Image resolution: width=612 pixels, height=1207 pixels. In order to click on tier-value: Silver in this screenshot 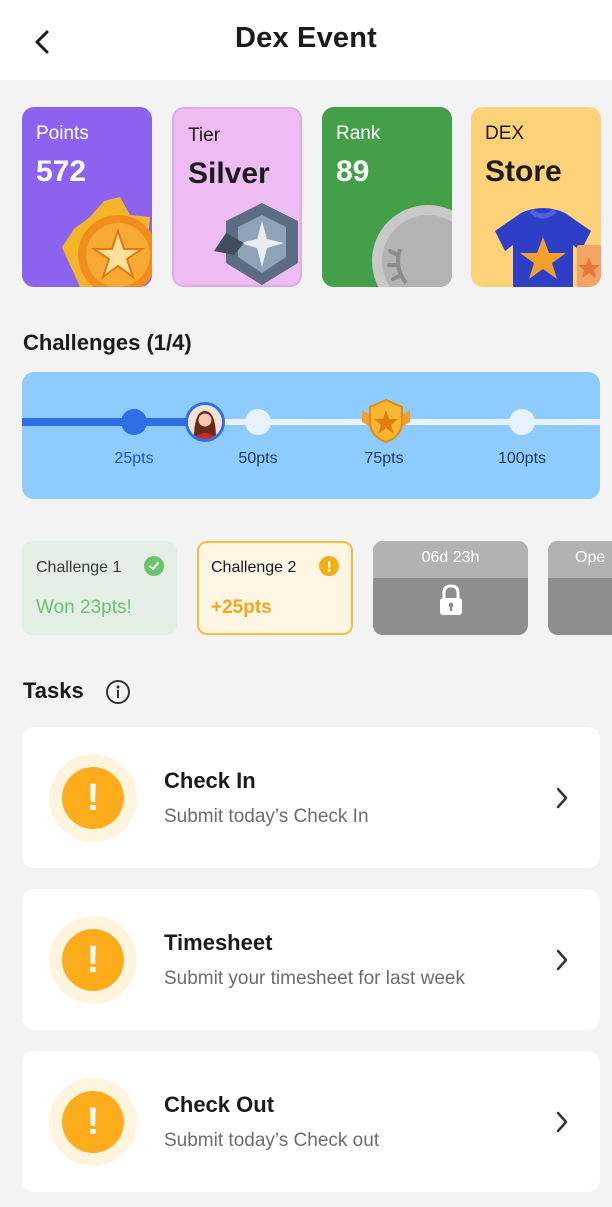, I will do `click(229, 173)`.